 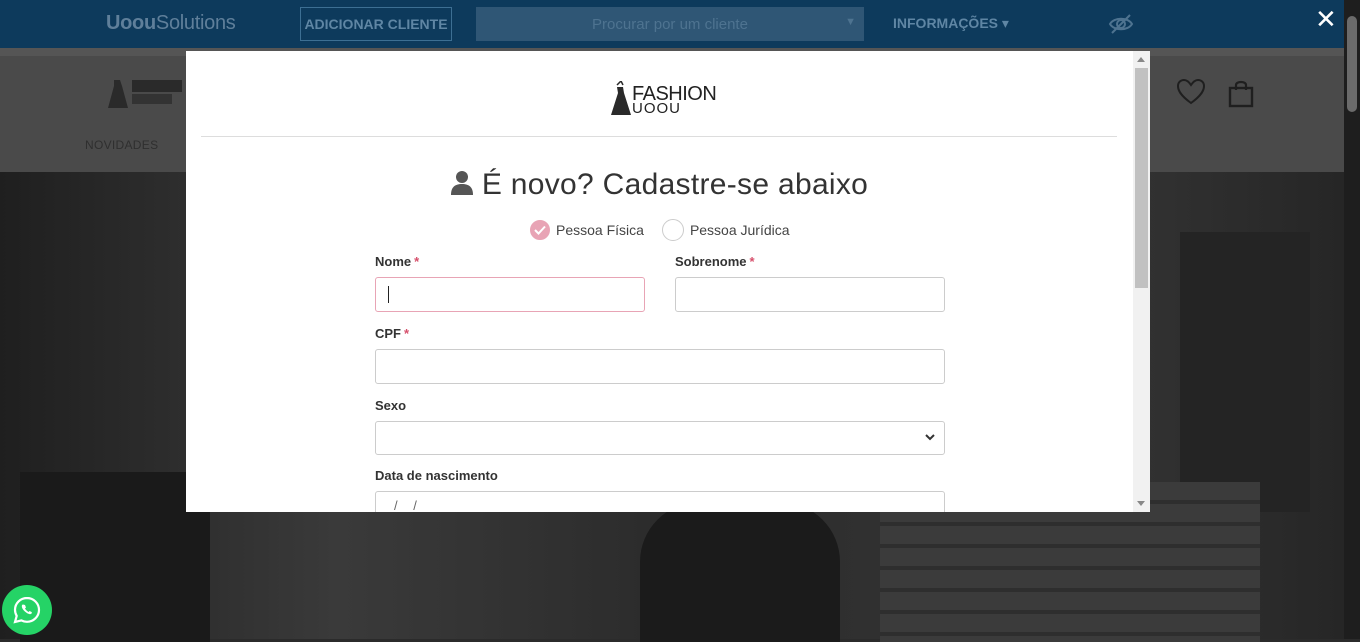 I want to click on radio-pessoa-fisica: Pessoa Física, so click(x=587, y=230).